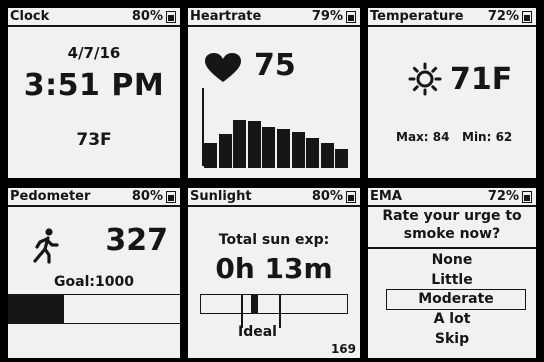 This screenshot has width=544, height=362. I want to click on ema-option-none: None, so click(452, 260).